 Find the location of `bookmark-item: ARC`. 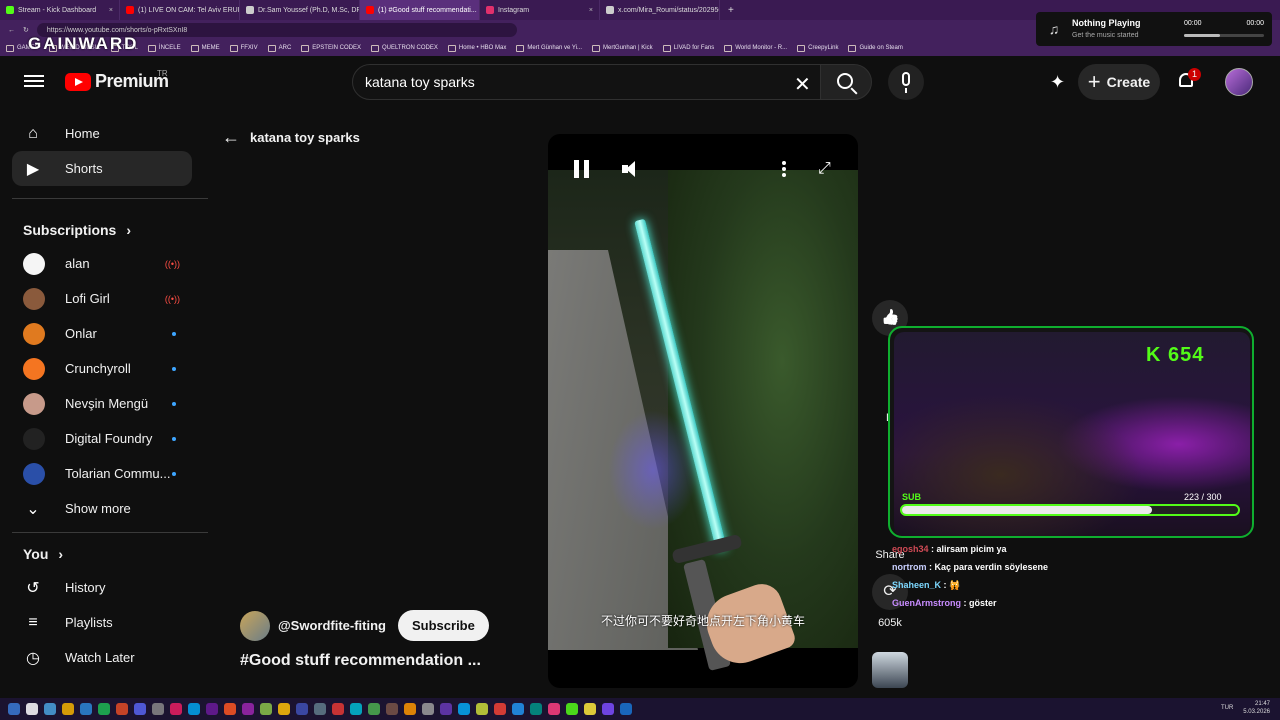

bookmark-item: ARC is located at coordinates (280, 48).